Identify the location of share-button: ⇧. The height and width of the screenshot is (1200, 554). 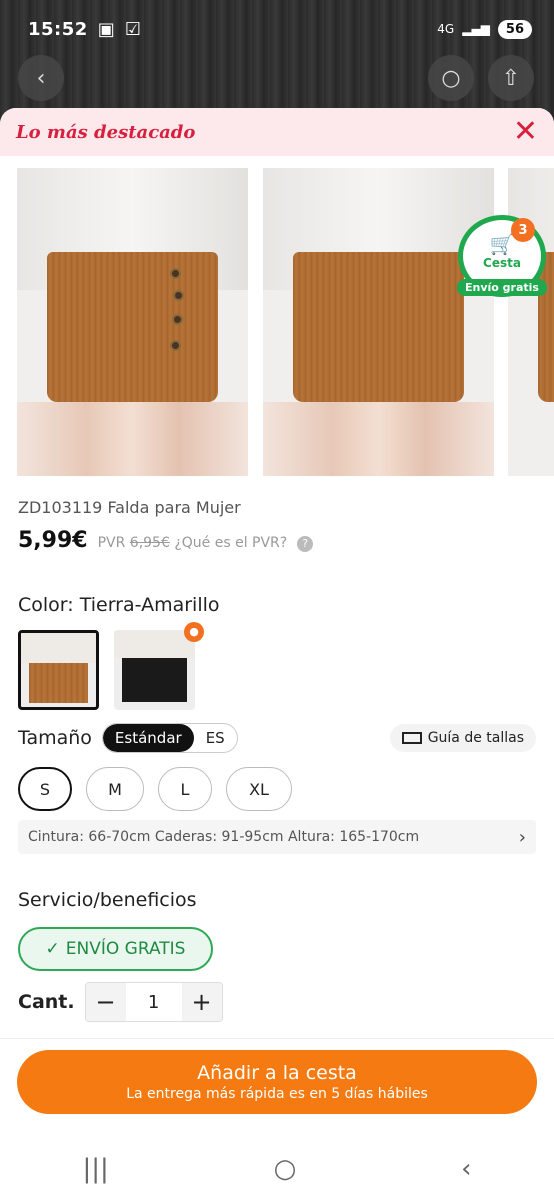
(511, 78).